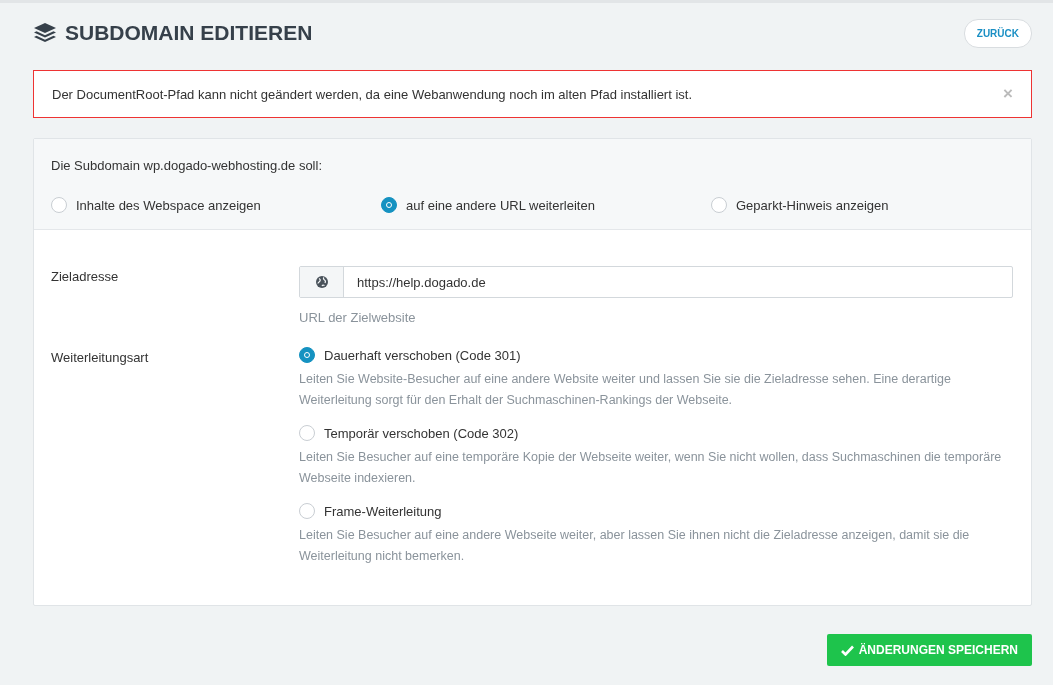 This screenshot has width=1053, height=685. What do you see at coordinates (168, 205) in the screenshot?
I see `radio-label: Inhalte des Webspace anzeigen` at bounding box center [168, 205].